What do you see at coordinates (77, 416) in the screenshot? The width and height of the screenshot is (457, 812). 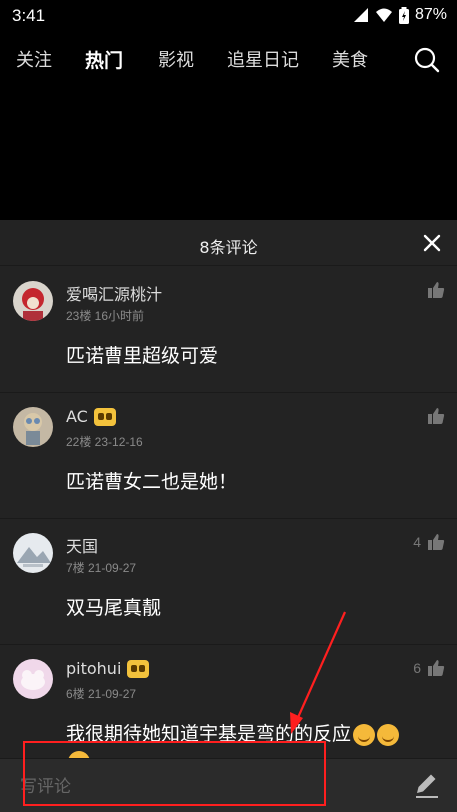 I see `author-name: AC` at bounding box center [77, 416].